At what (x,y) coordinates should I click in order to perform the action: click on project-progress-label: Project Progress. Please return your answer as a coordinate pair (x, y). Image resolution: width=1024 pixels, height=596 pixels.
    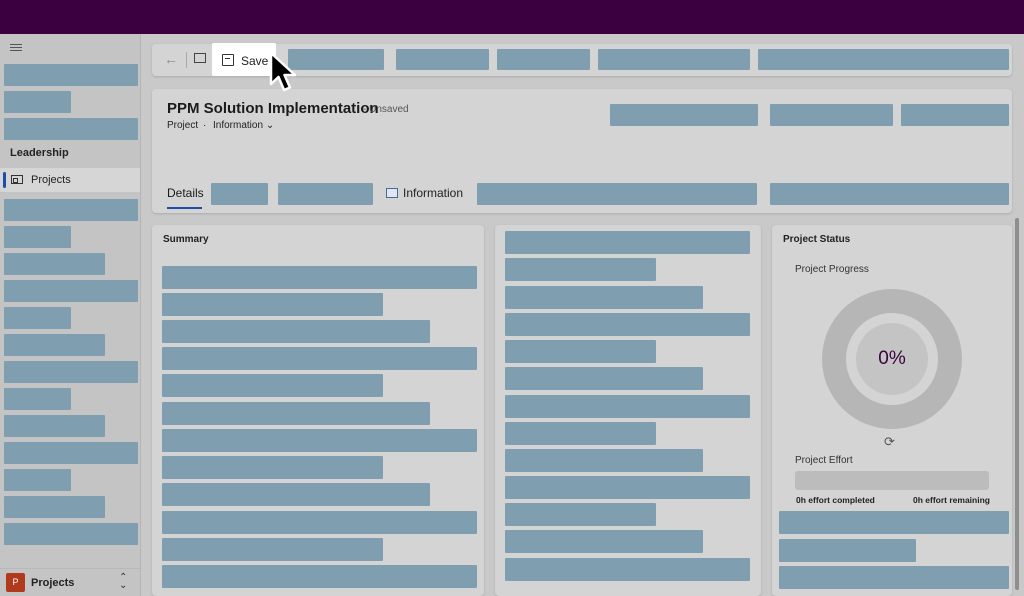
    Looking at the image, I should click on (832, 269).